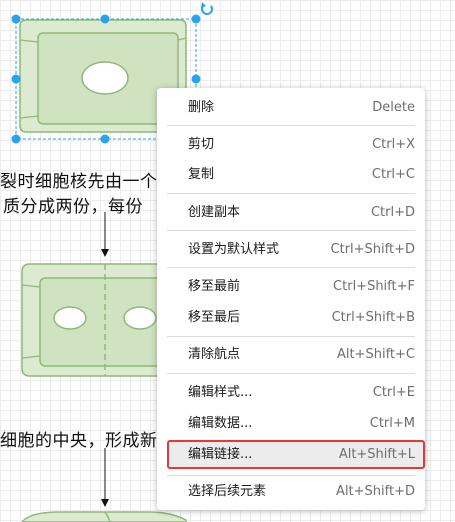  Describe the element at coordinates (214, 354) in the screenshot. I see `menu-item-label: 清除航点` at that location.